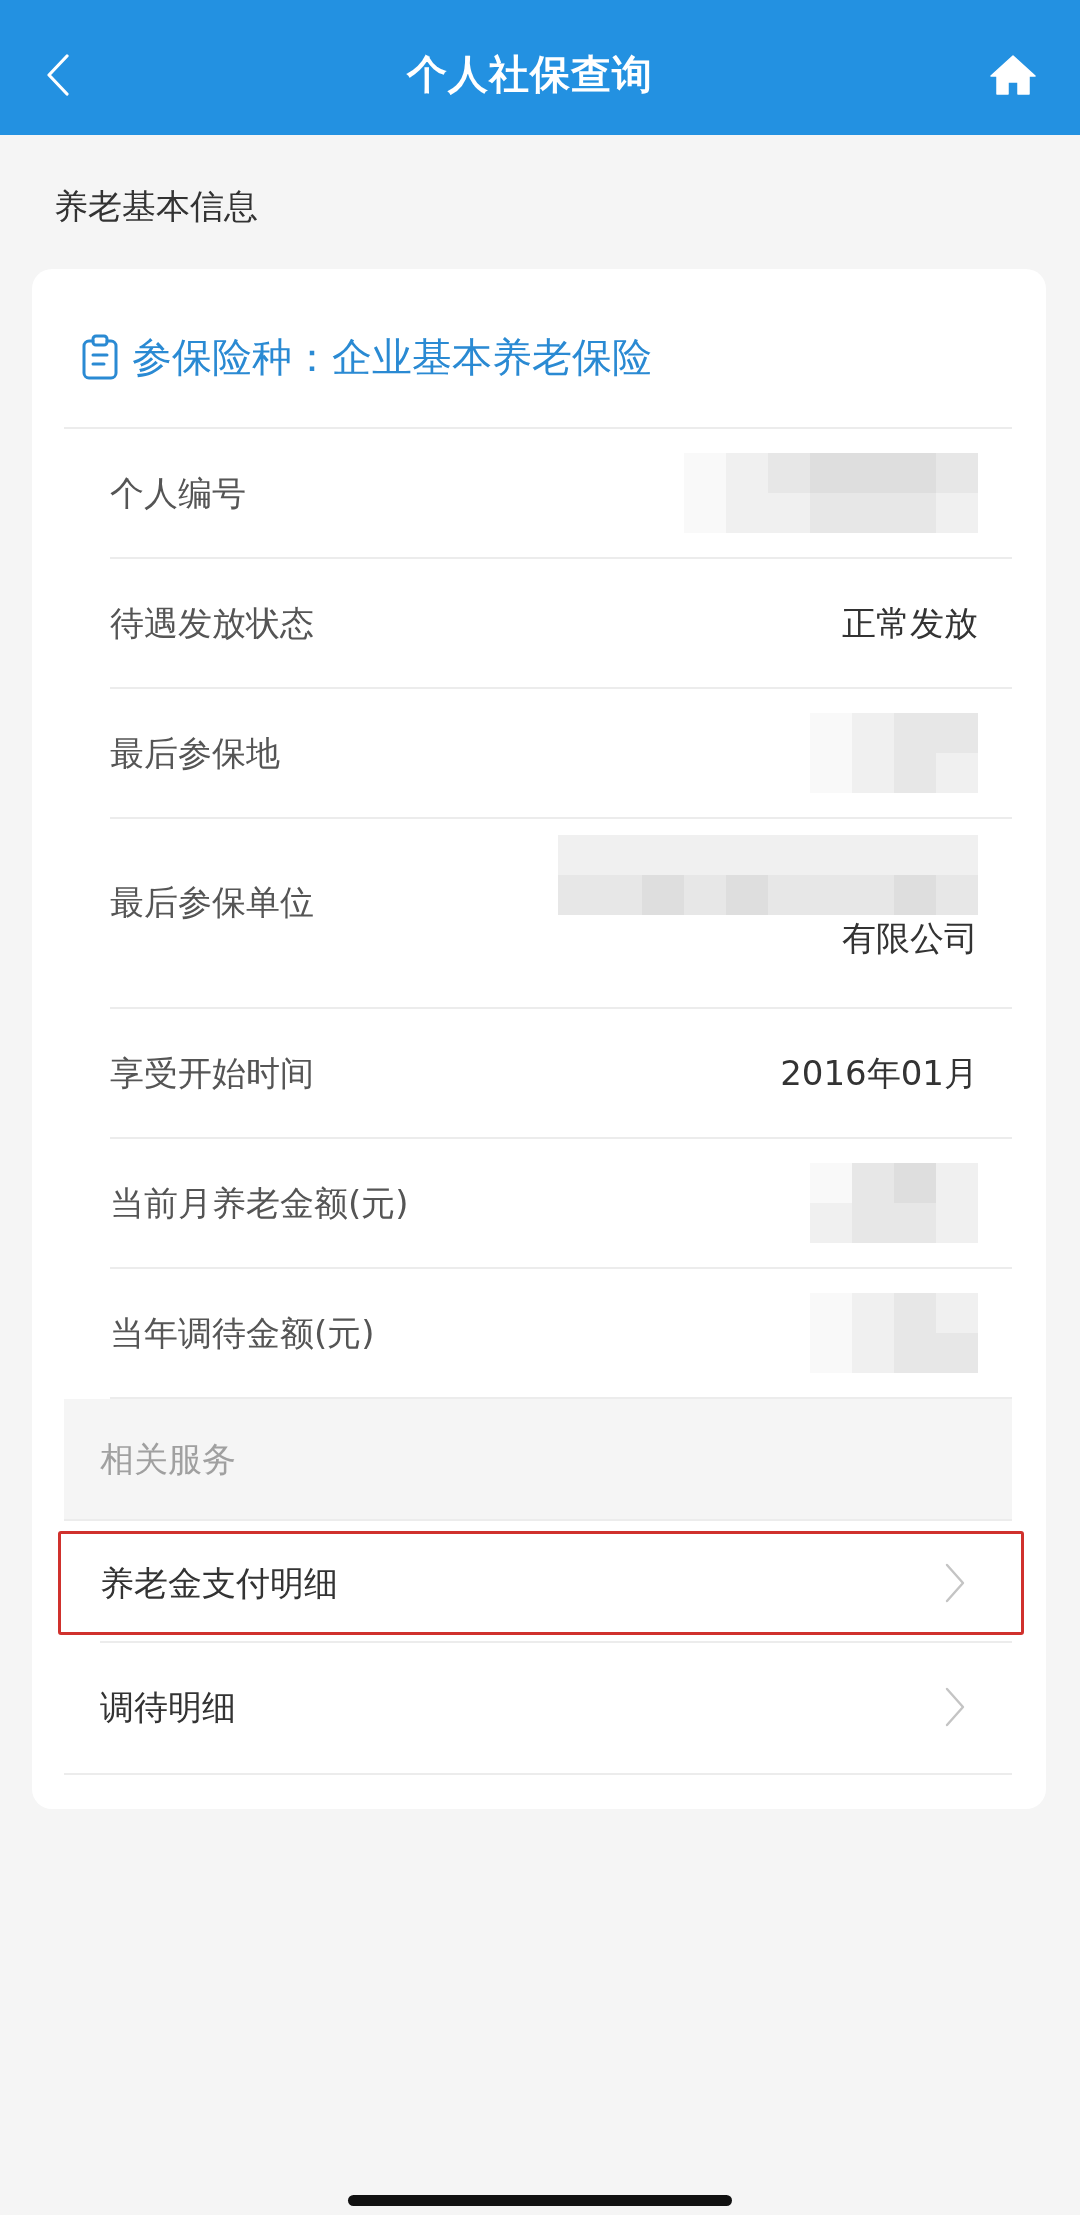  What do you see at coordinates (530, 74) in the screenshot?
I see `page-title: 个人社保查询` at bounding box center [530, 74].